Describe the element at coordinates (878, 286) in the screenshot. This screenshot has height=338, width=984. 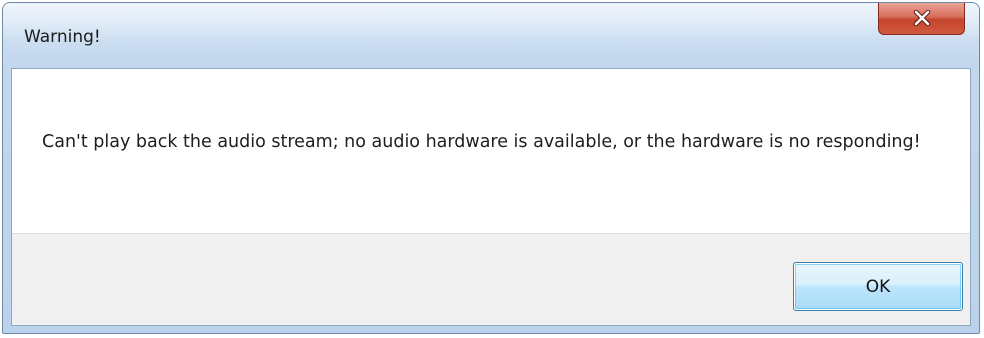
I see `ok-button: OK` at that location.